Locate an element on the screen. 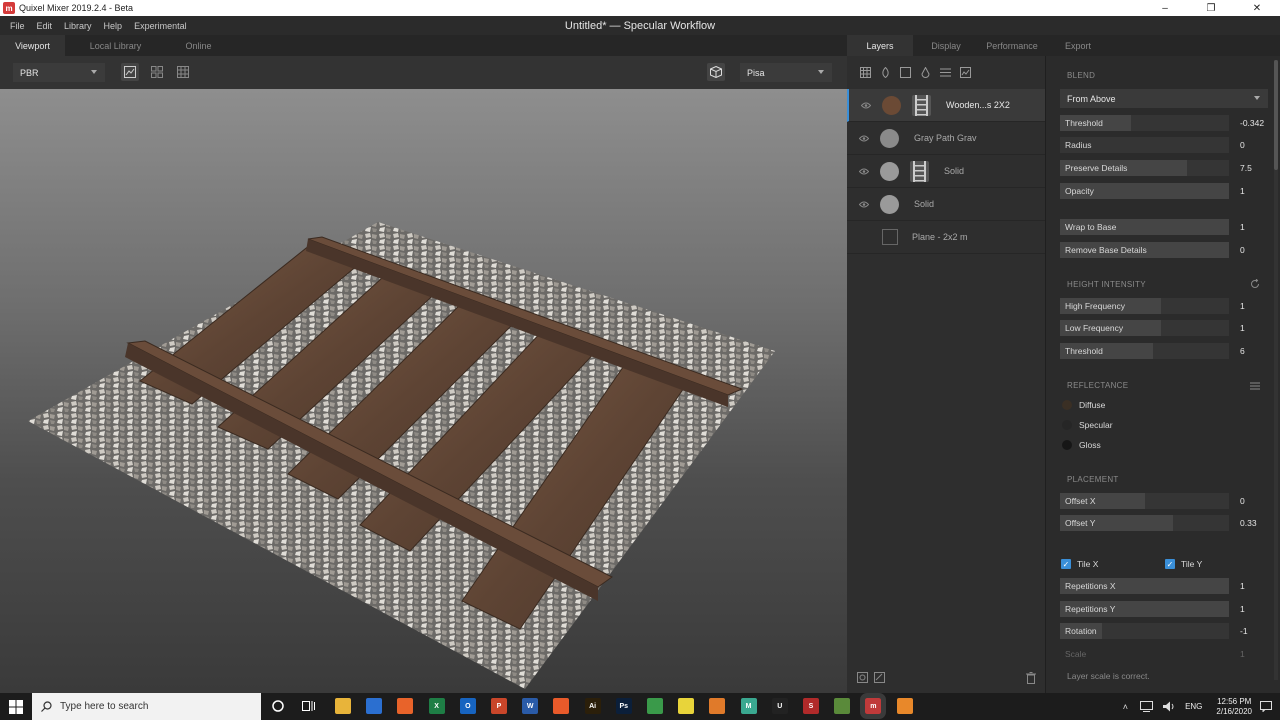 This screenshot has height=720, width=1280. repetitions-y-value: 1 is located at coordinates (1242, 609).